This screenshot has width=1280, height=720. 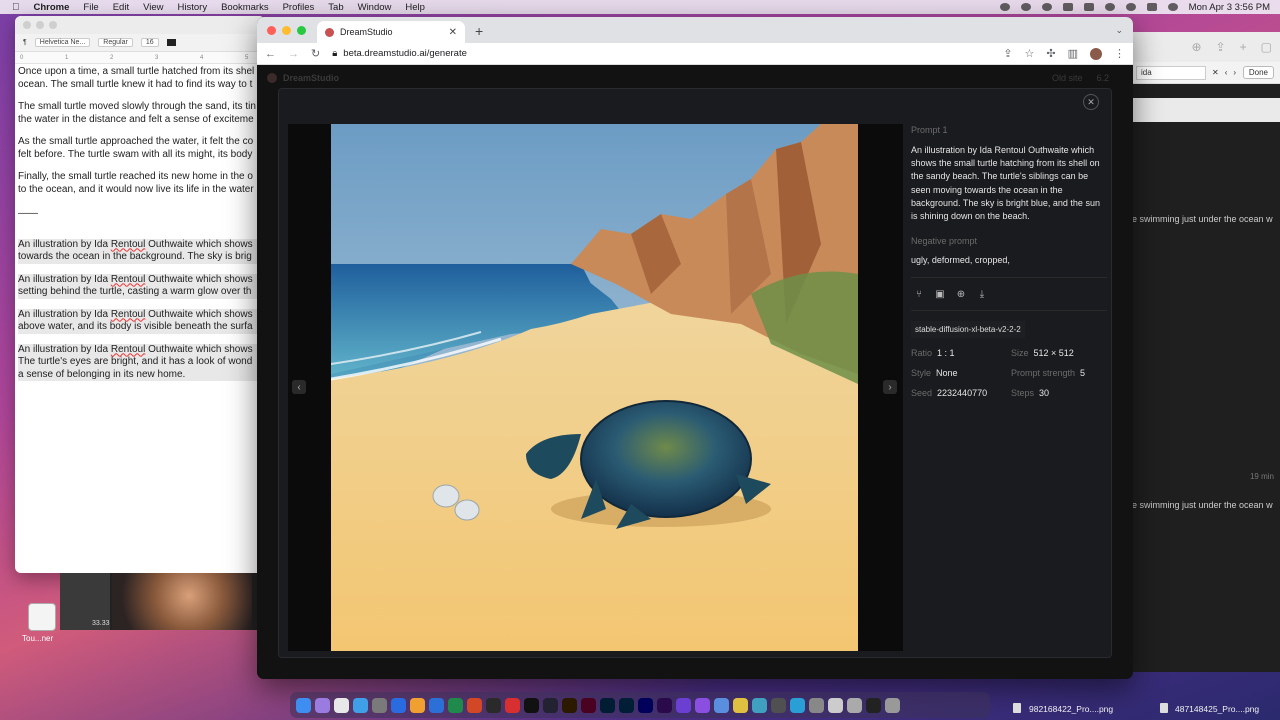 I want to click on illustrator-icon, so click(x=569, y=705).